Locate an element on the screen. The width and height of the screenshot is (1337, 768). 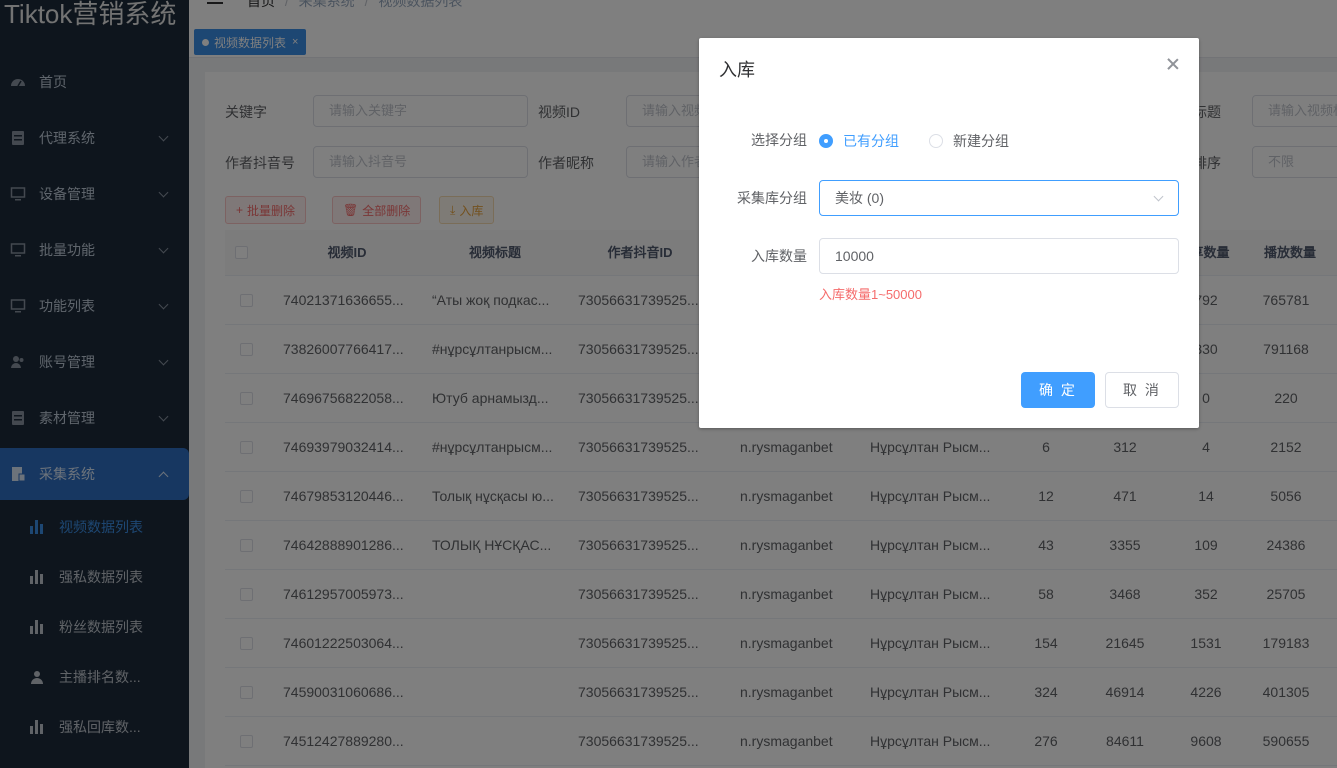
radio-checked-icon is located at coordinates (826, 141).